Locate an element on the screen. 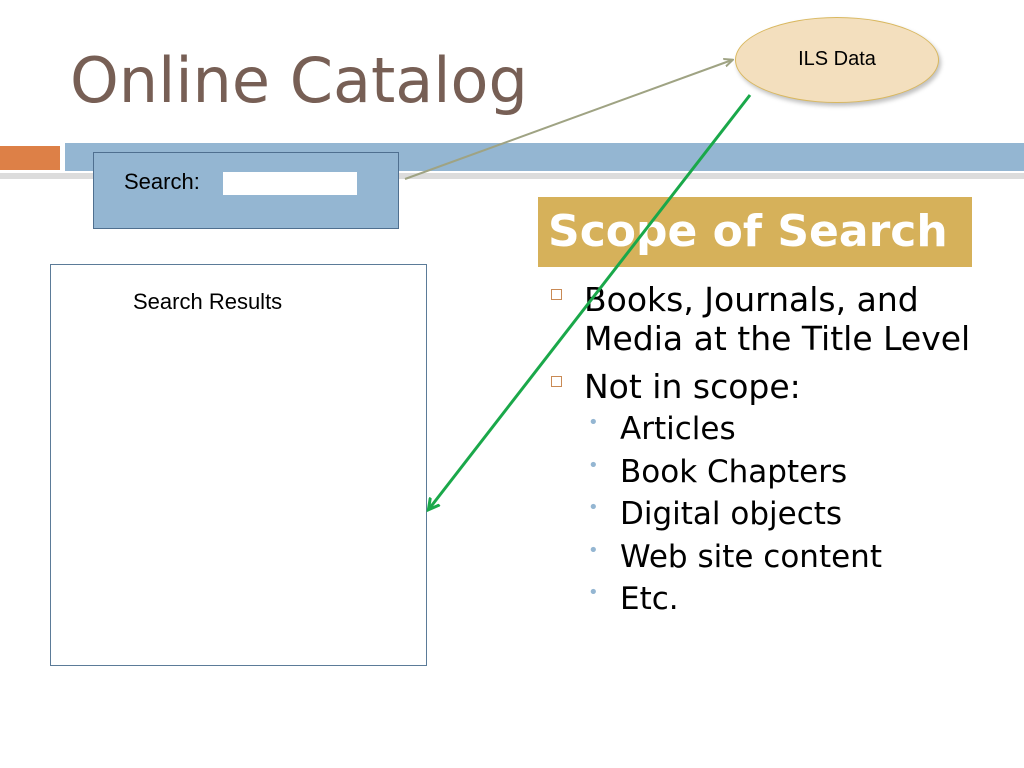  out-of-scope-item: • Digital objects is located at coordinates (766, 514).